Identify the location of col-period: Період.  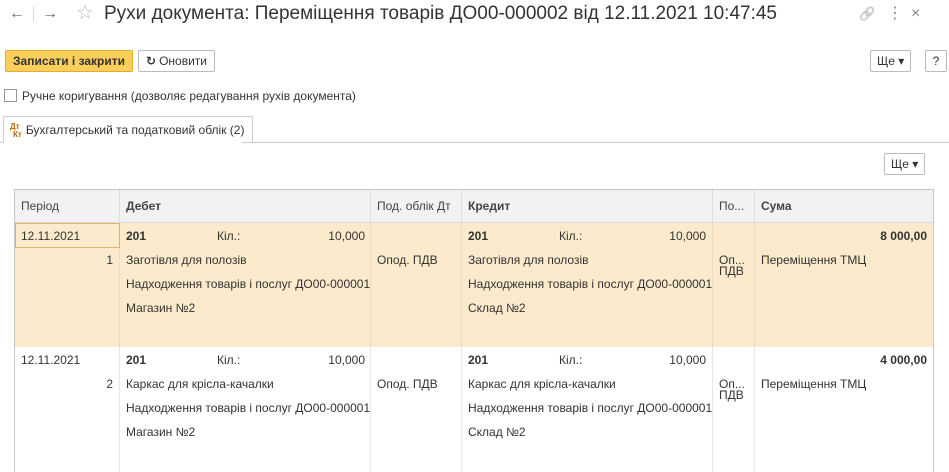
(67, 206).